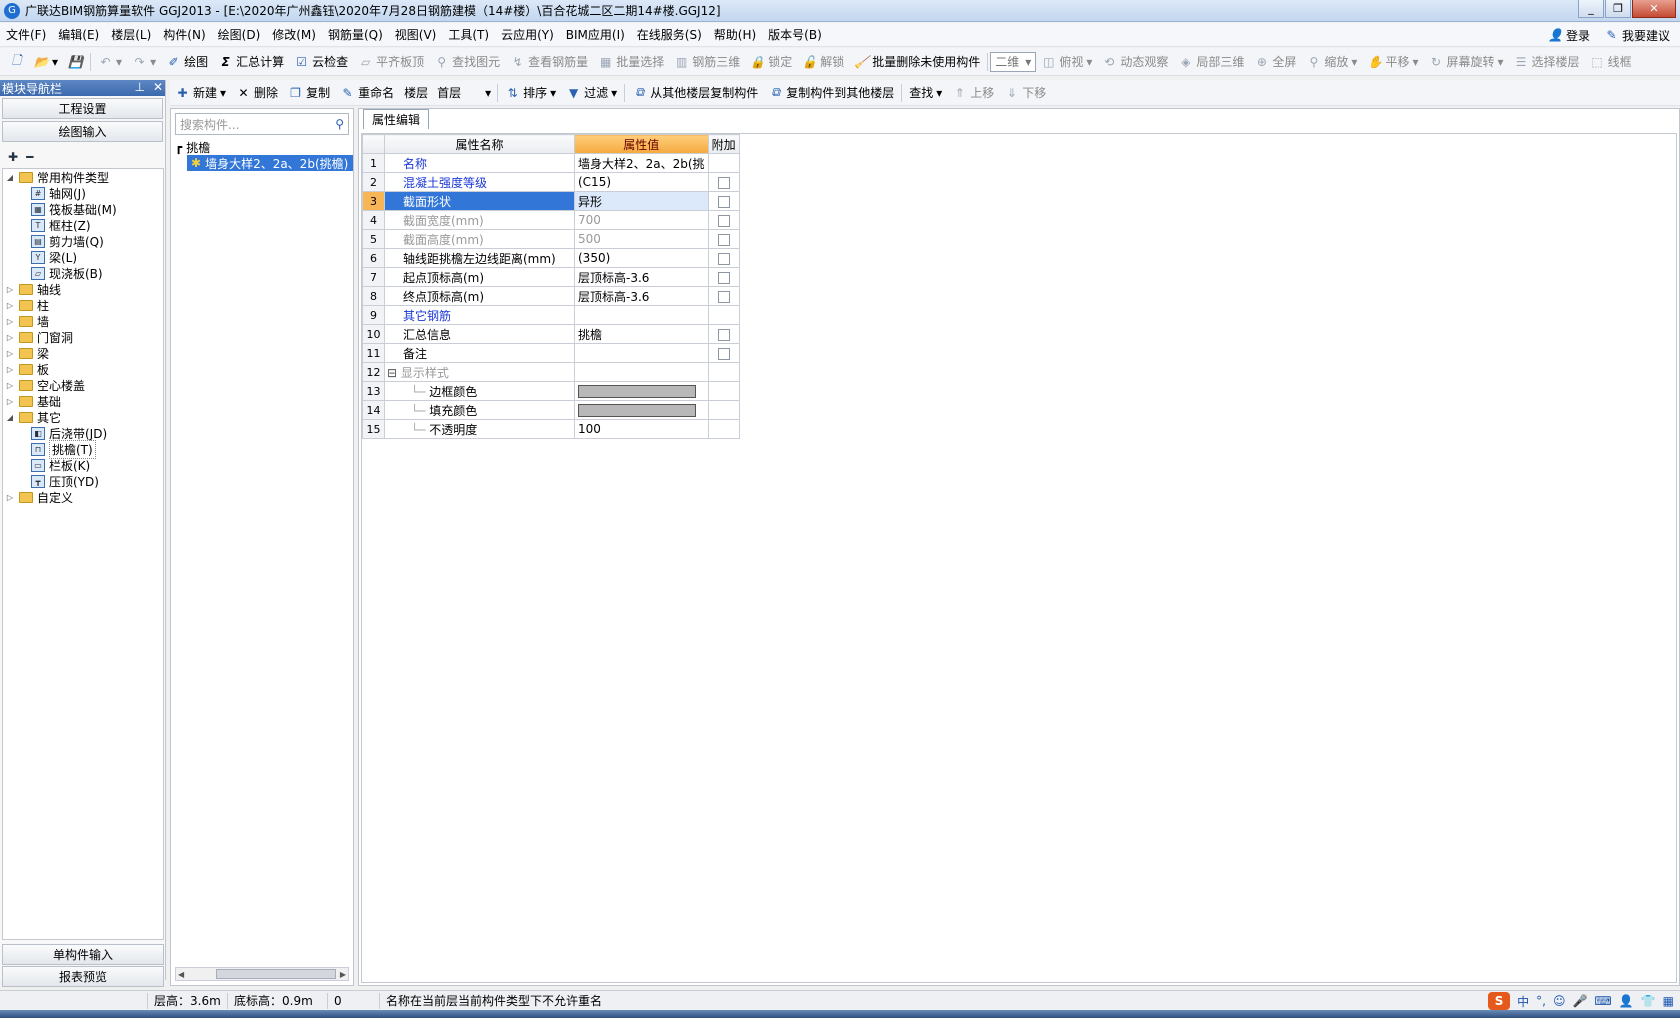  What do you see at coordinates (1066, 61) in the screenshot?
I see `top-view-button: ◫ 俯视 ▾` at bounding box center [1066, 61].